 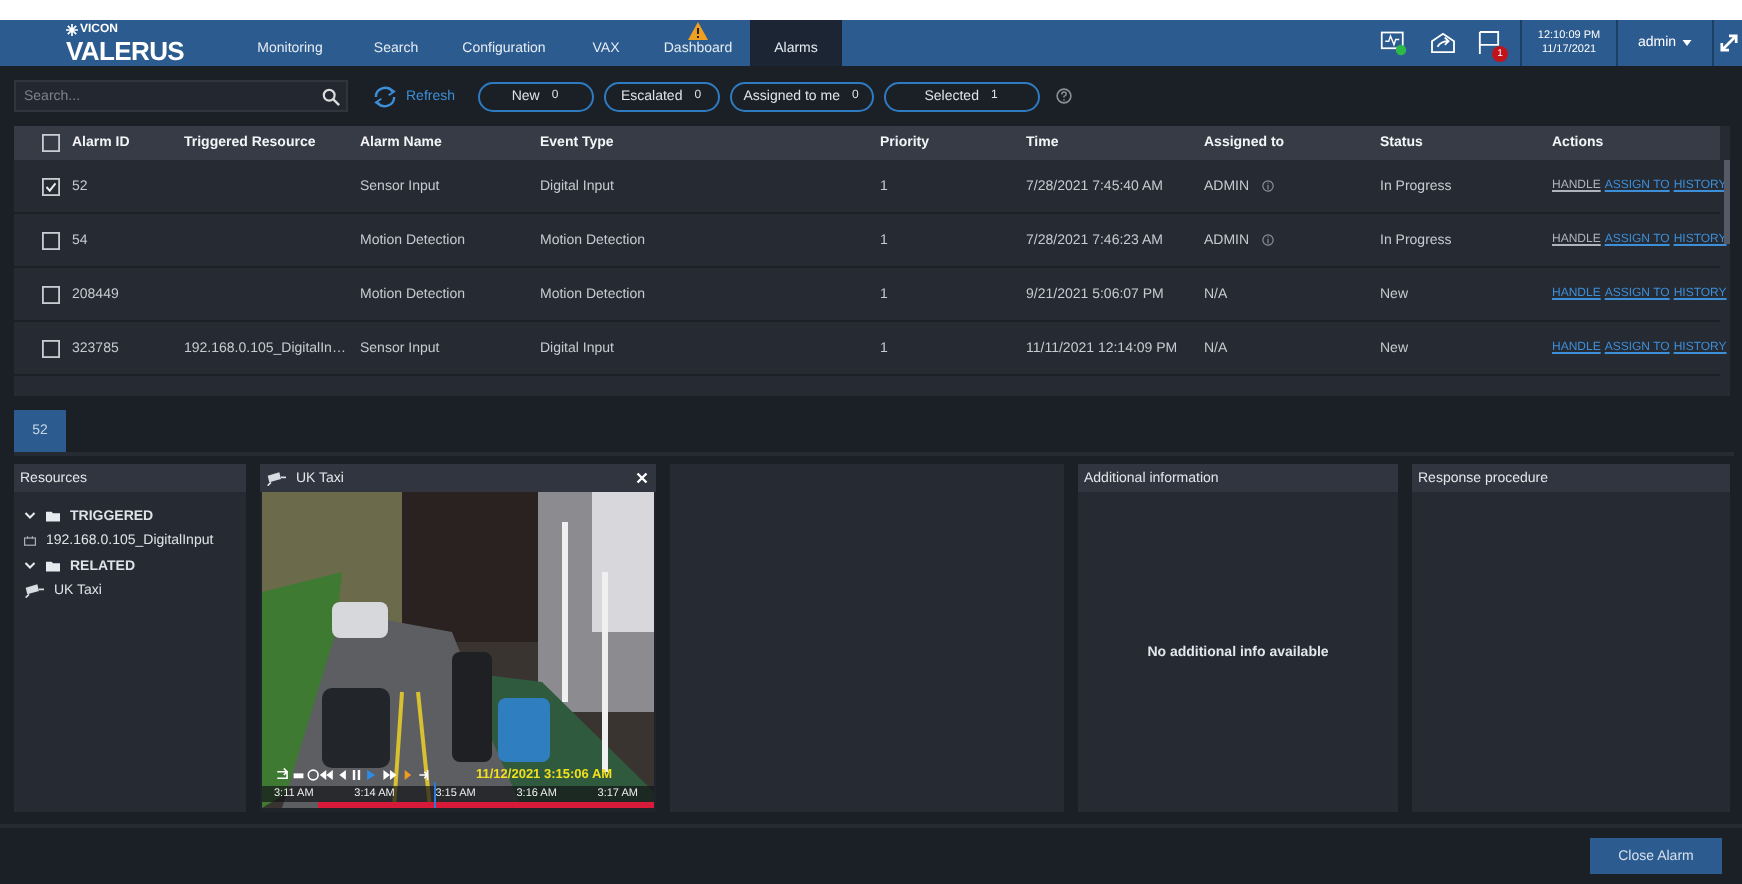 What do you see at coordinates (126, 50) in the screenshot?
I see `product-name: VALERUS` at bounding box center [126, 50].